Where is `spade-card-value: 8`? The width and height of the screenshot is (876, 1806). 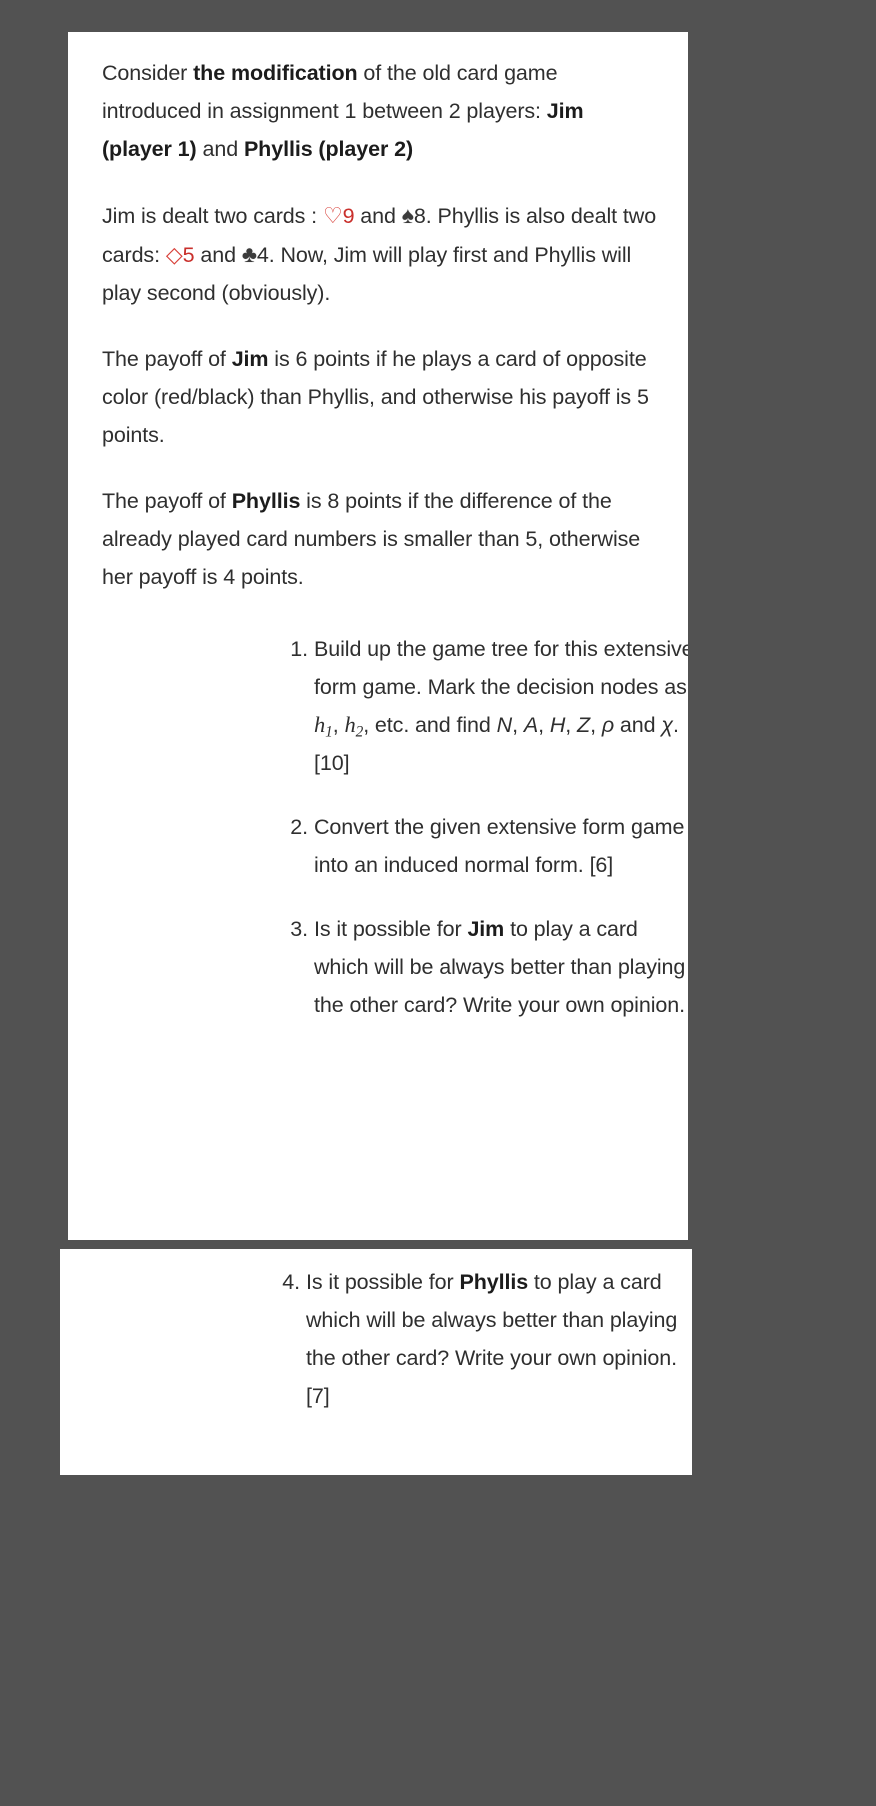 spade-card-value: 8 is located at coordinates (419, 216).